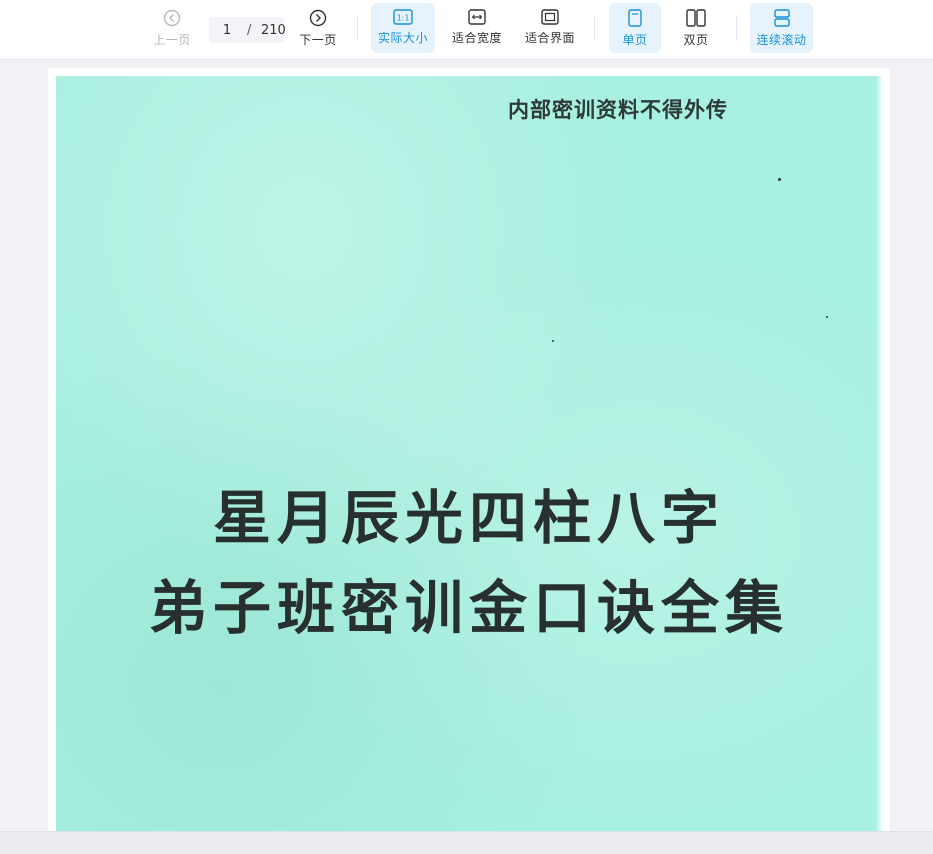  What do you see at coordinates (550, 28) in the screenshot?
I see `fit-page-button: 适合界面` at bounding box center [550, 28].